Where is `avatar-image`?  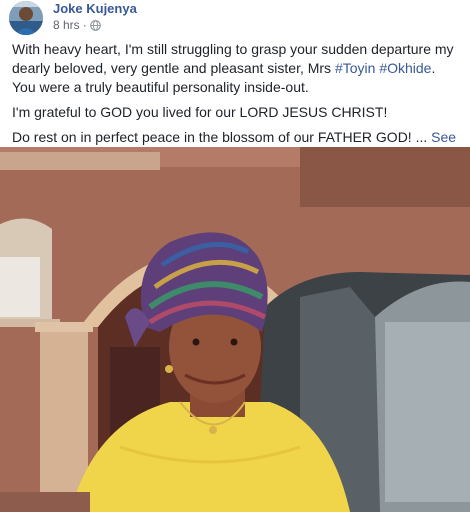 avatar-image is located at coordinates (26, 18).